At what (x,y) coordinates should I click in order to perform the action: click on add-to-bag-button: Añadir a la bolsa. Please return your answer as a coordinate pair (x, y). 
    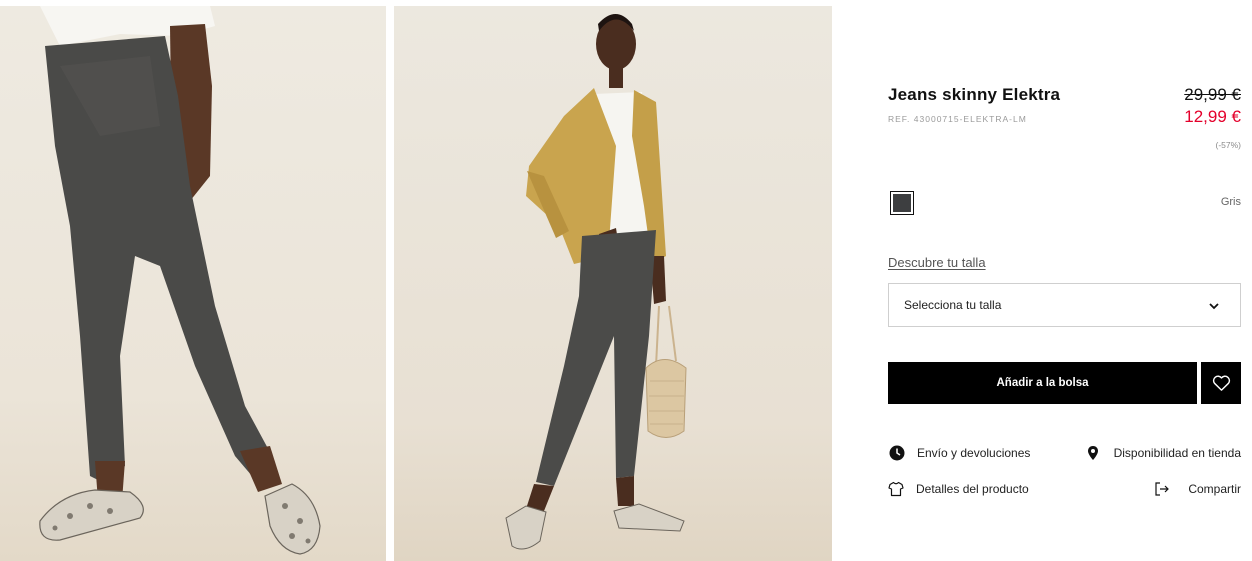
    Looking at the image, I should click on (1042, 383).